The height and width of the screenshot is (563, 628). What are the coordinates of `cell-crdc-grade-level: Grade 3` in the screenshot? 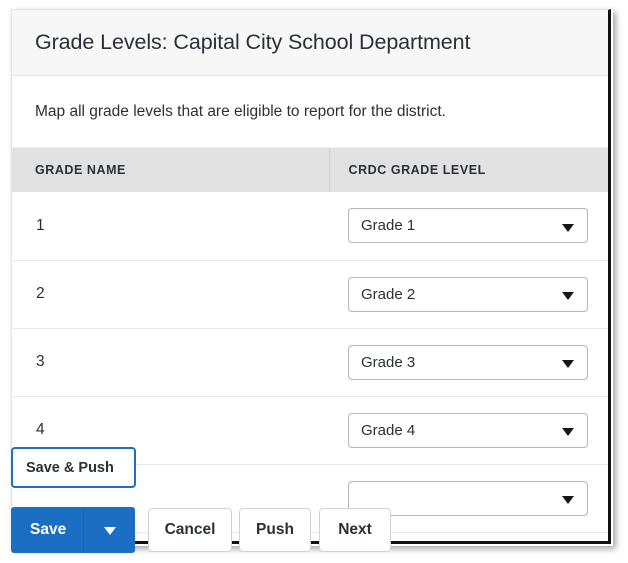 It's located at (468, 362).